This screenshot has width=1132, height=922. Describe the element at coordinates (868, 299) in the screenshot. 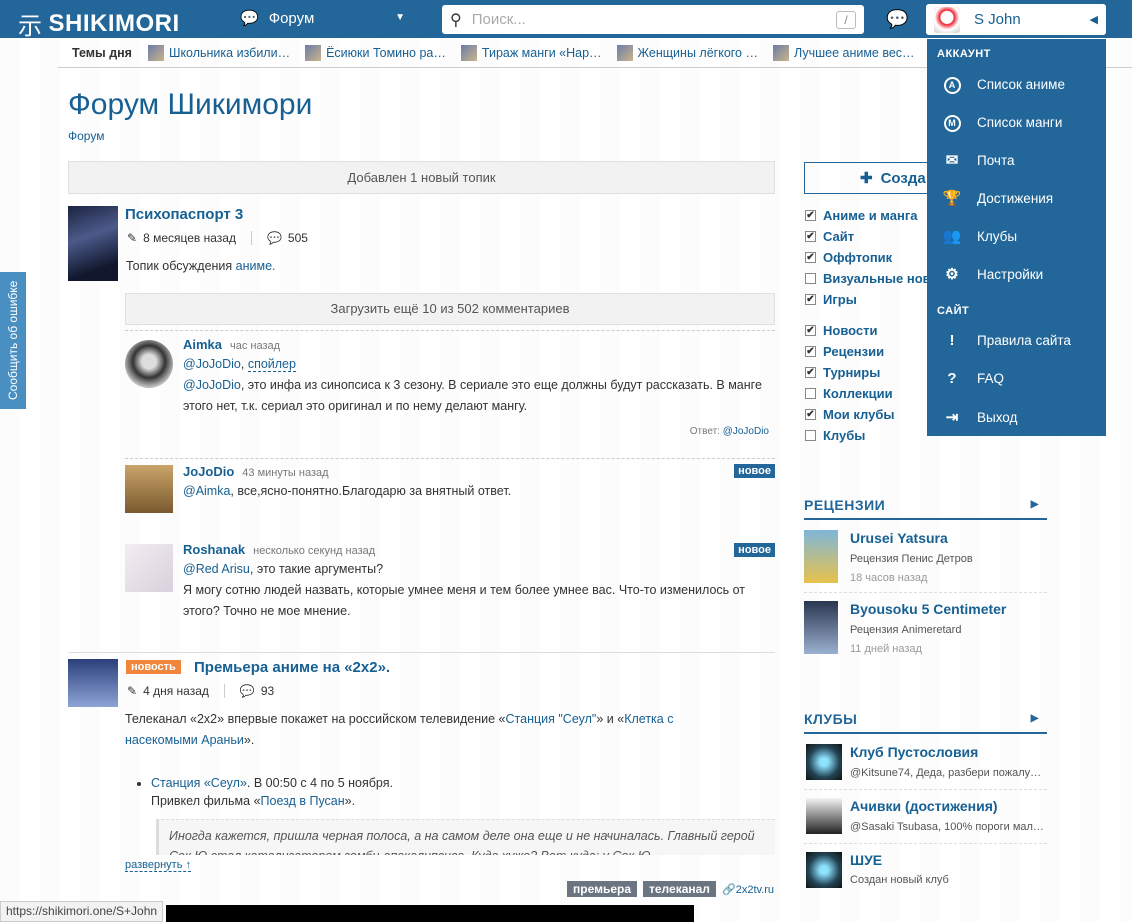

I see `filter-games: ✔ Игры` at that location.